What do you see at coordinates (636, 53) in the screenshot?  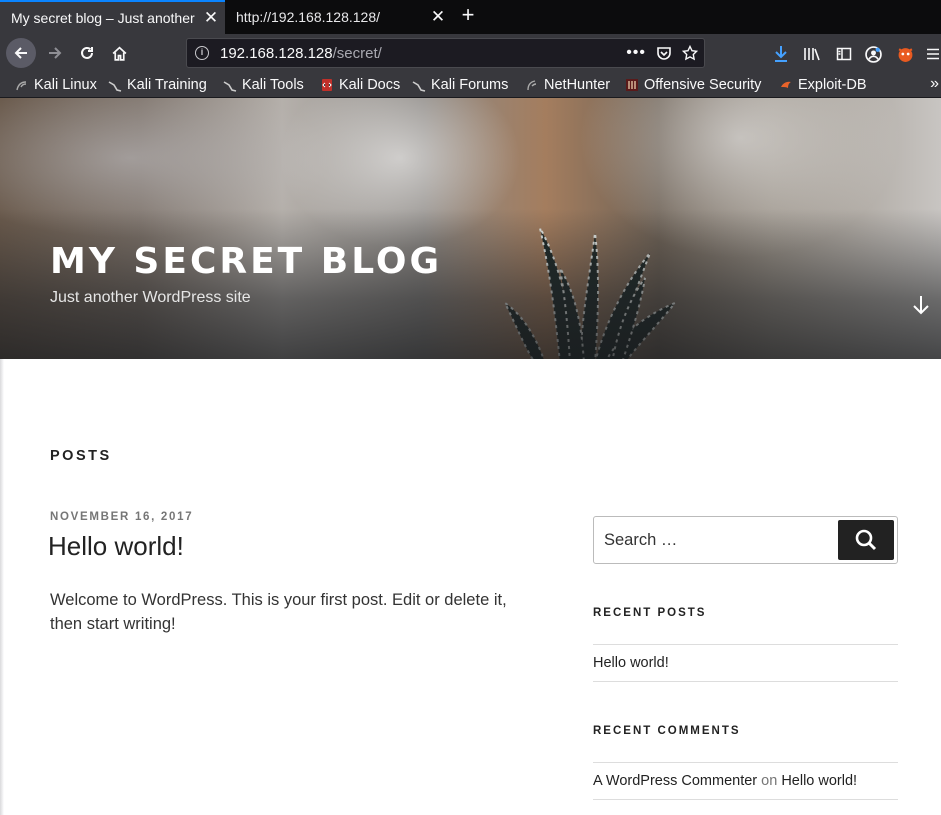 I see `page-actions-icon: •••` at bounding box center [636, 53].